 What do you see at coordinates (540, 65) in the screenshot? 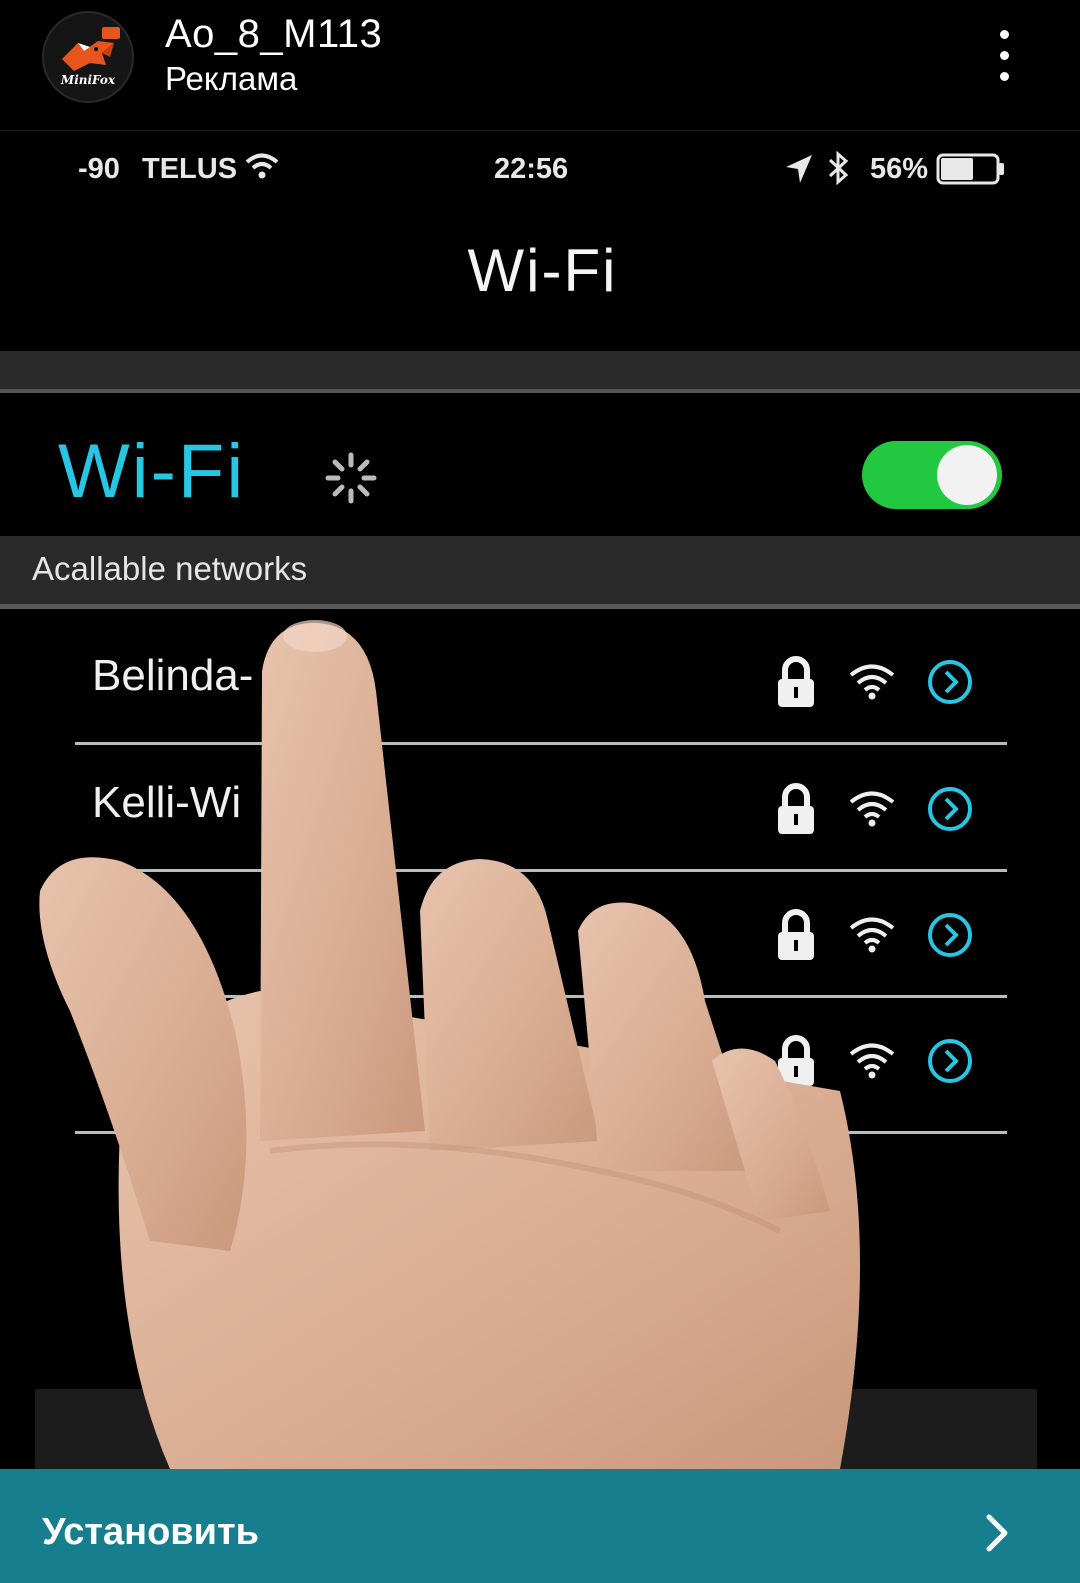
I see `ad-header: MiniFox Ao_8_M113 Реклама` at bounding box center [540, 65].